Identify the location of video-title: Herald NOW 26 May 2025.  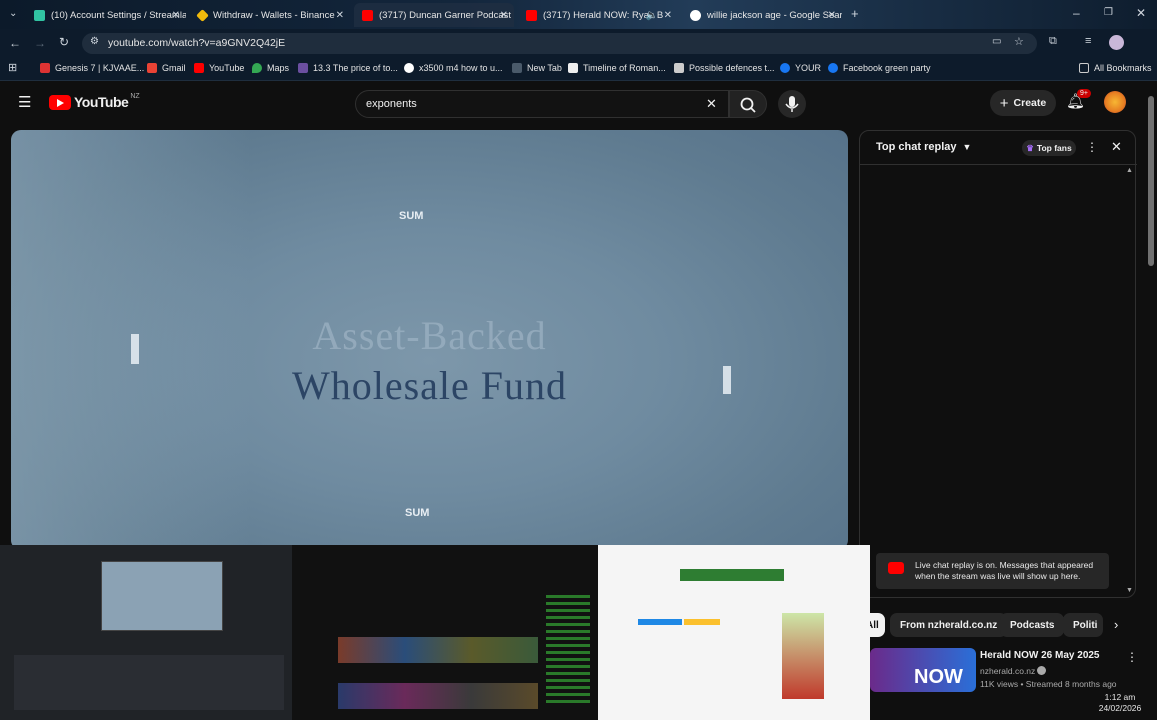
(1040, 655).